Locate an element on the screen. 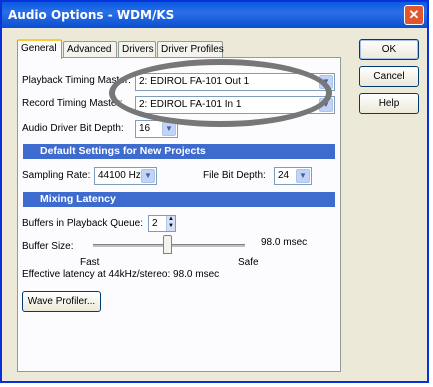 This screenshot has height=387, width=433. tab-advanced: Advanced is located at coordinates (90, 49).